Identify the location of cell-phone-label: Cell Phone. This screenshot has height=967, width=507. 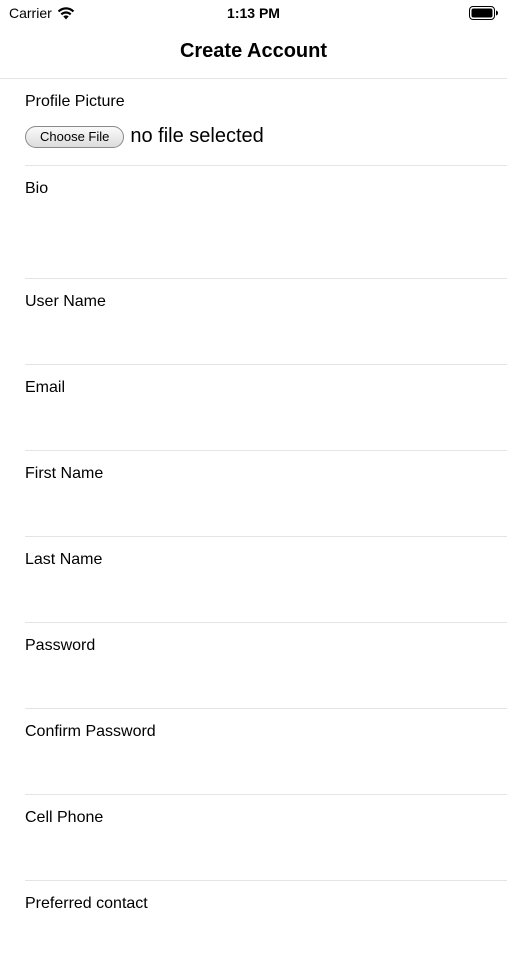
(64, 817).